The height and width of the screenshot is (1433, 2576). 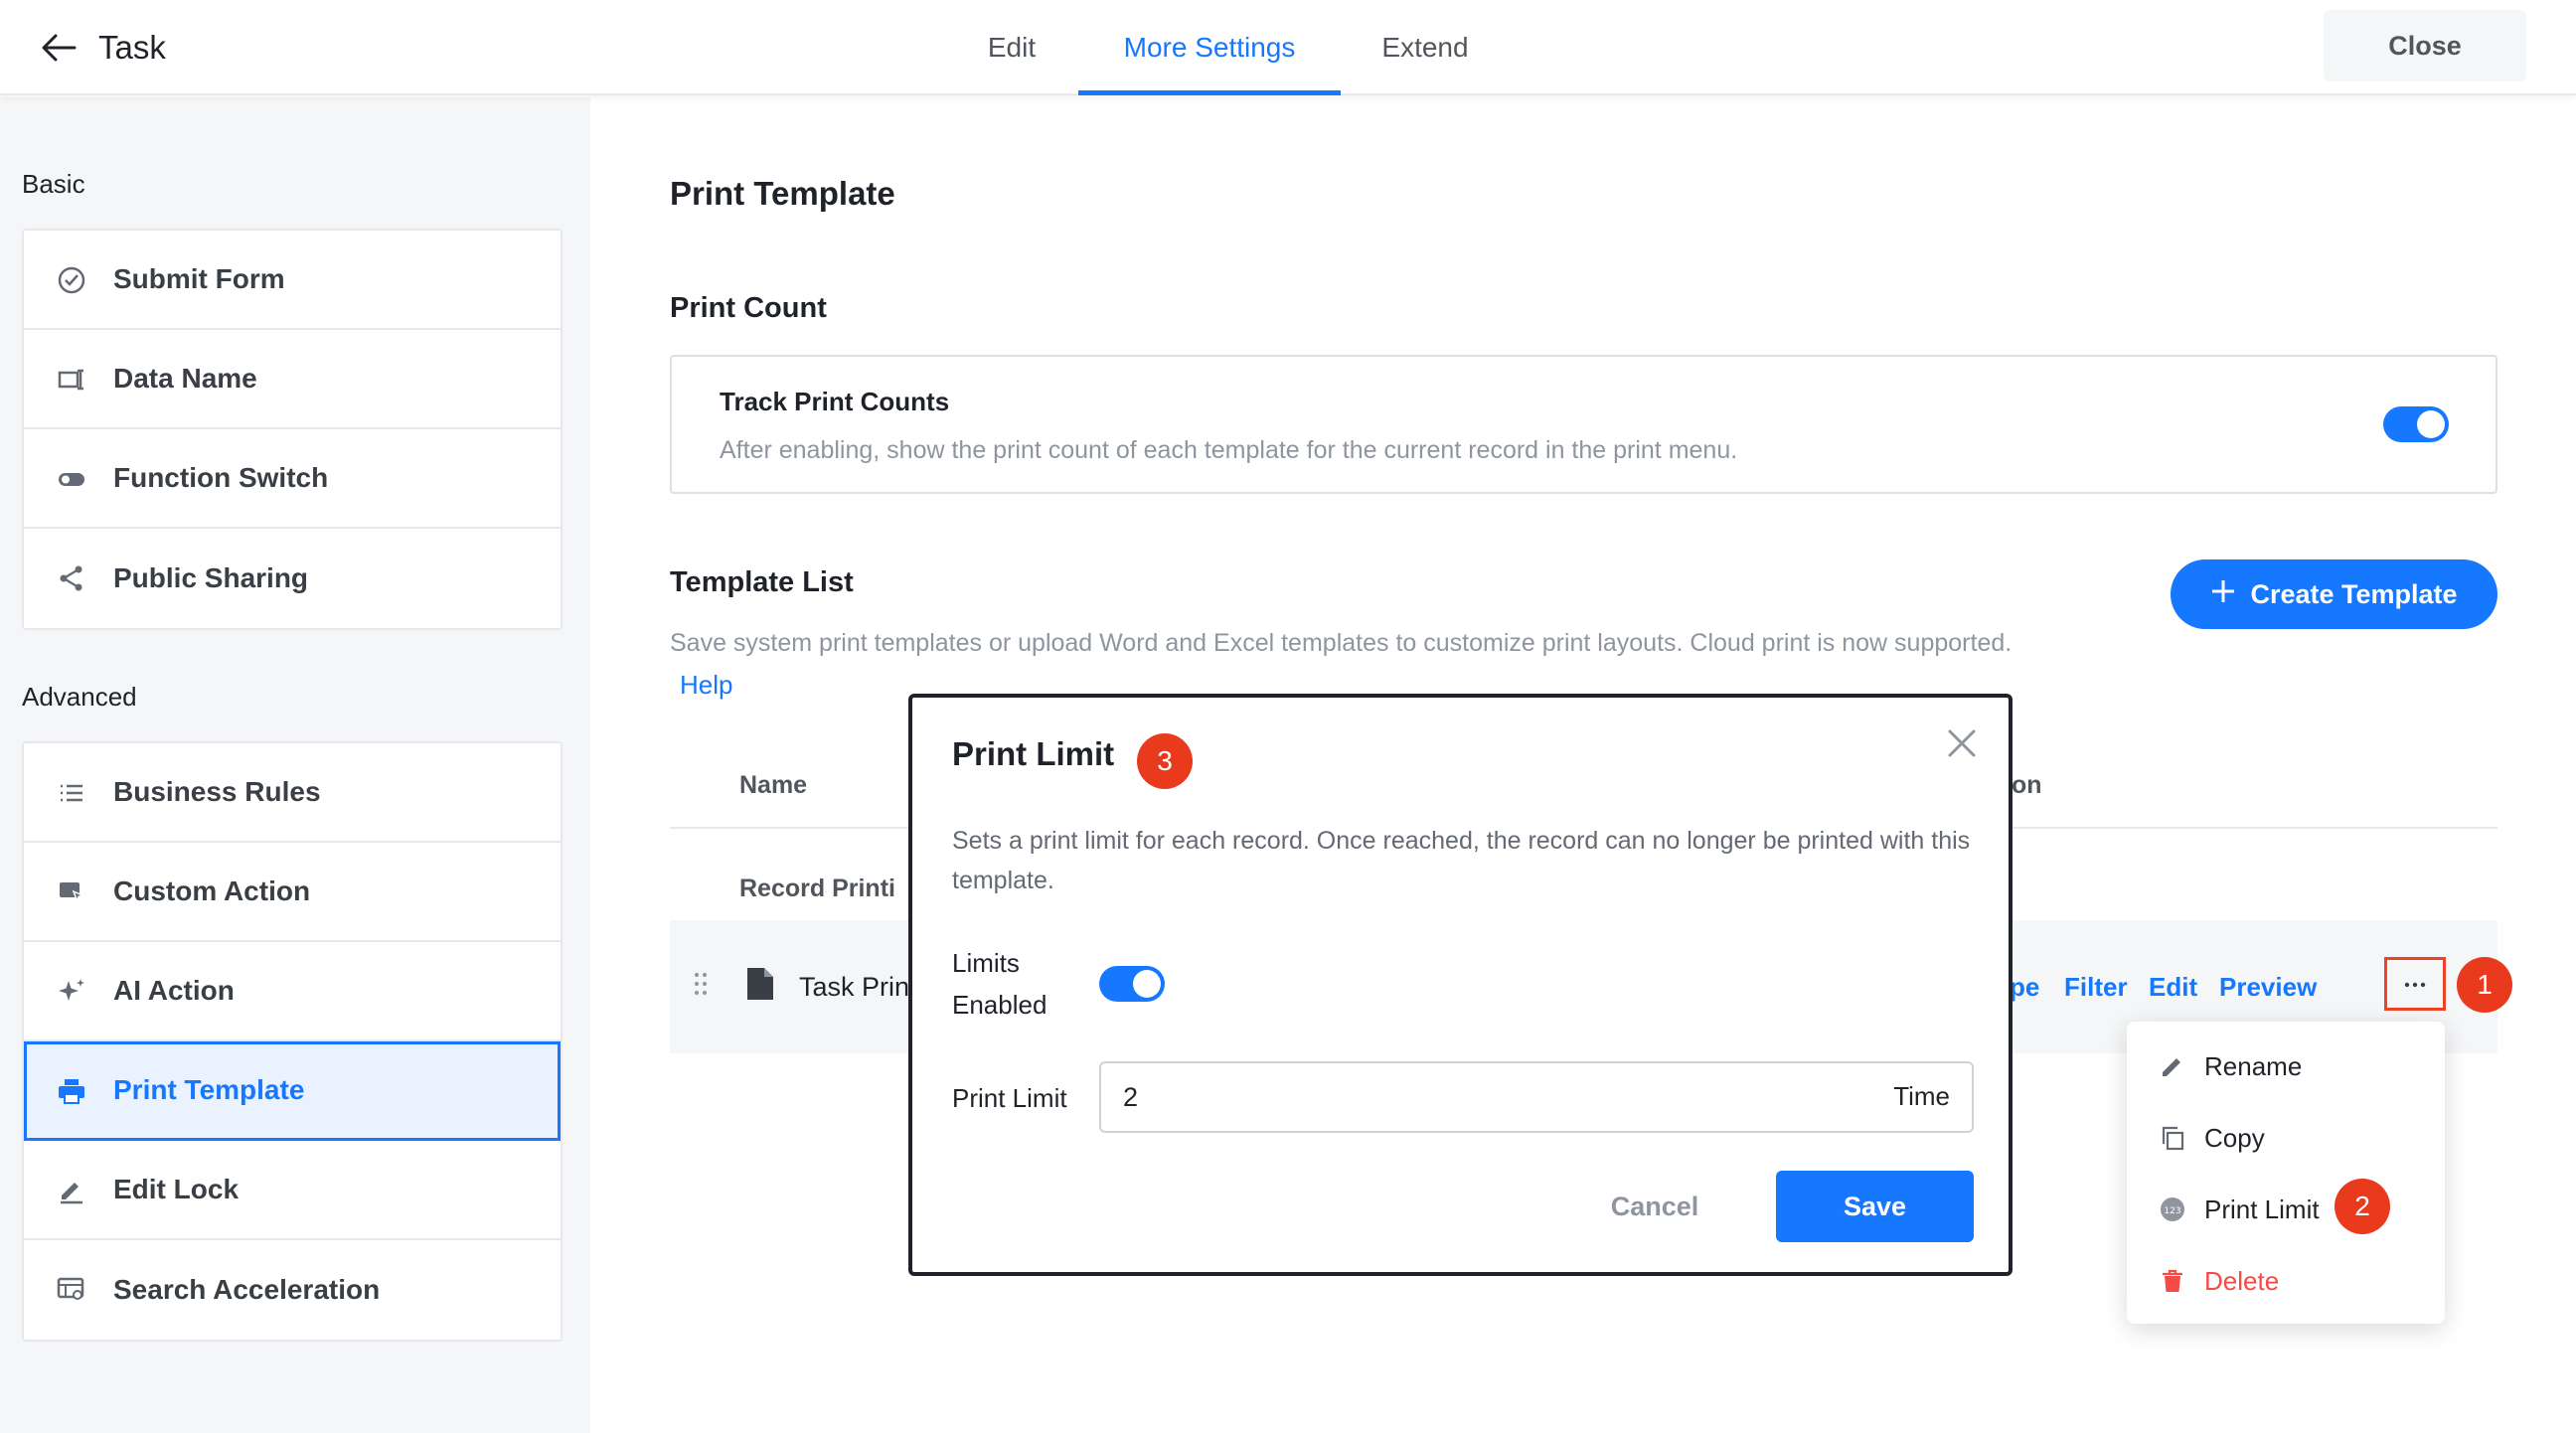 I want to click on menu-item-print-limit: 123 Print Limit, so click(x=2286, y=1209).